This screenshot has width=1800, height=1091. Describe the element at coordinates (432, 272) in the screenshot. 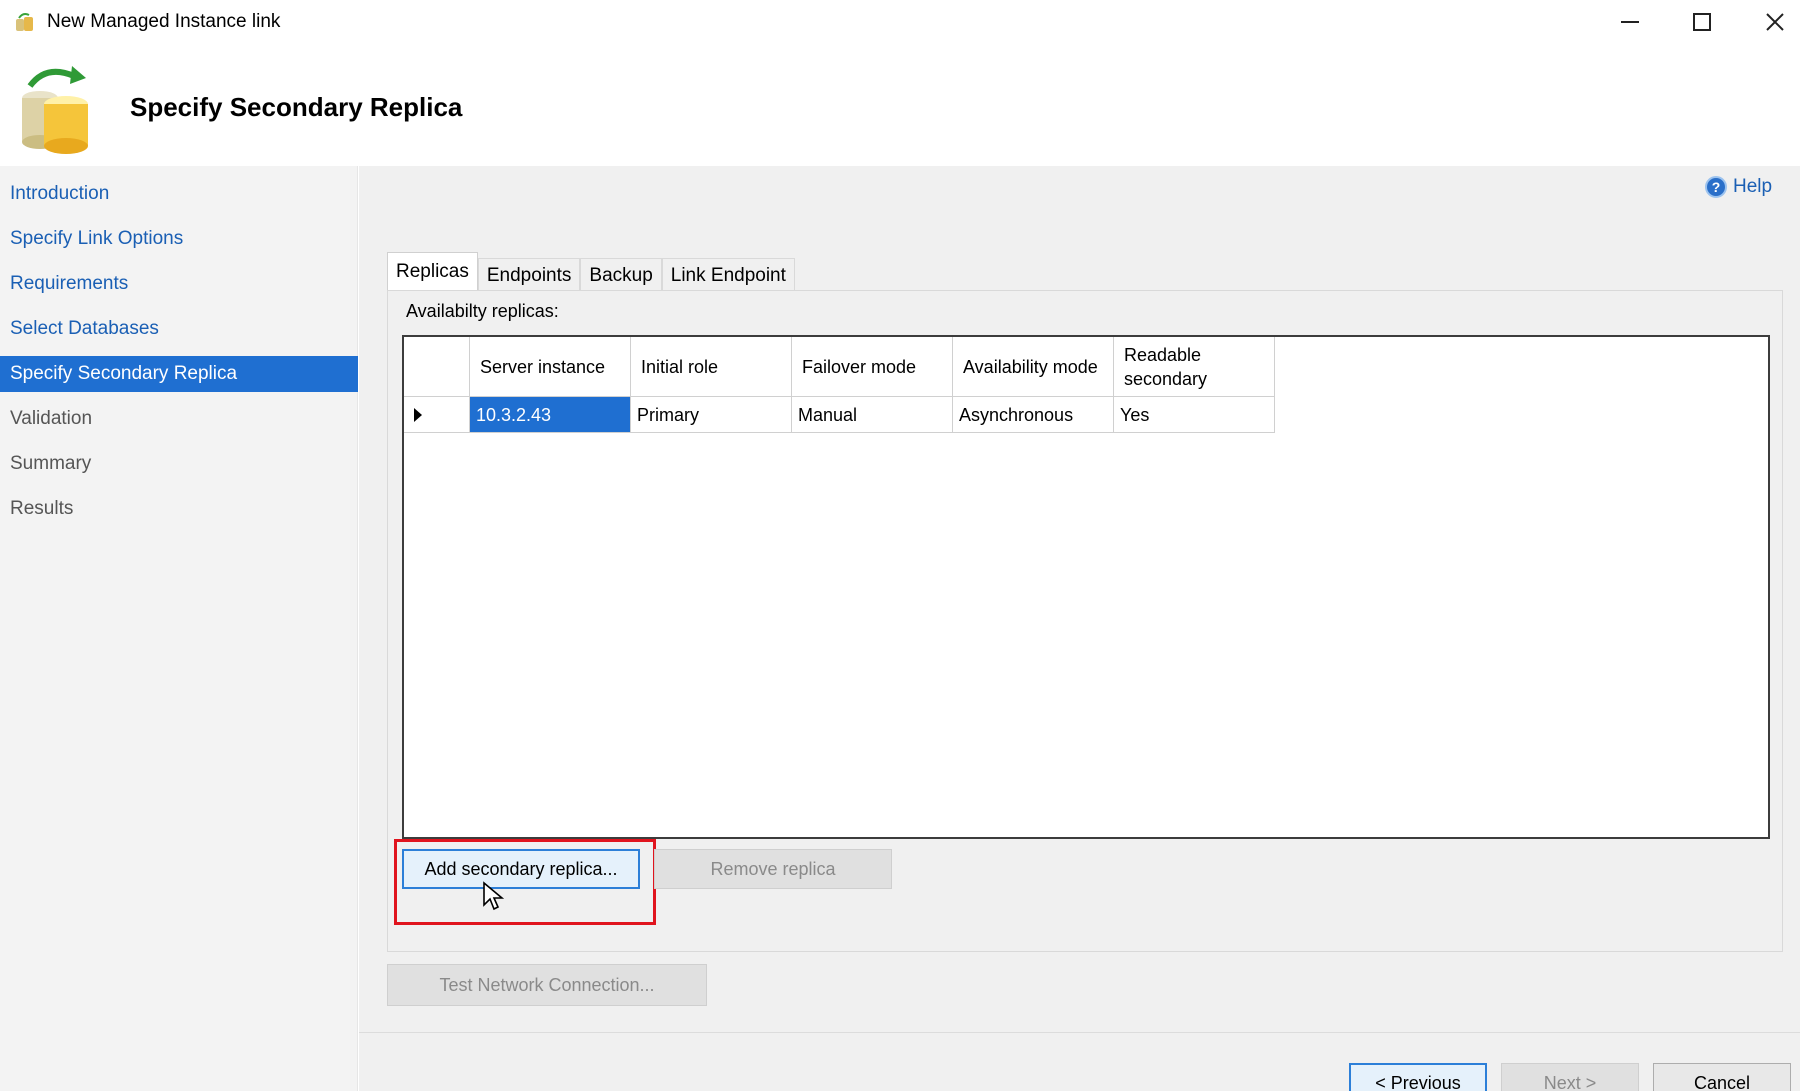

I see `tab-replicas: Replicas` at that location.